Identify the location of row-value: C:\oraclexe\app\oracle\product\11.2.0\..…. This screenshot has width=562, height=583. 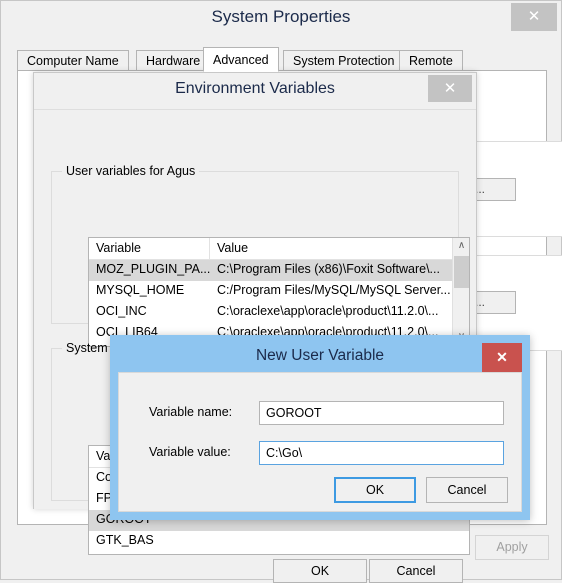
(328, 311).